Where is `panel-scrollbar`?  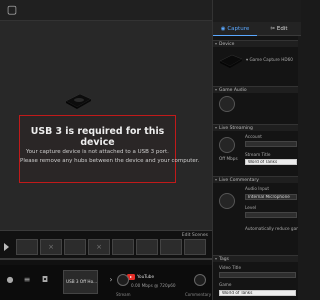
panel-scrollbar is located at coordinates (299, 168).